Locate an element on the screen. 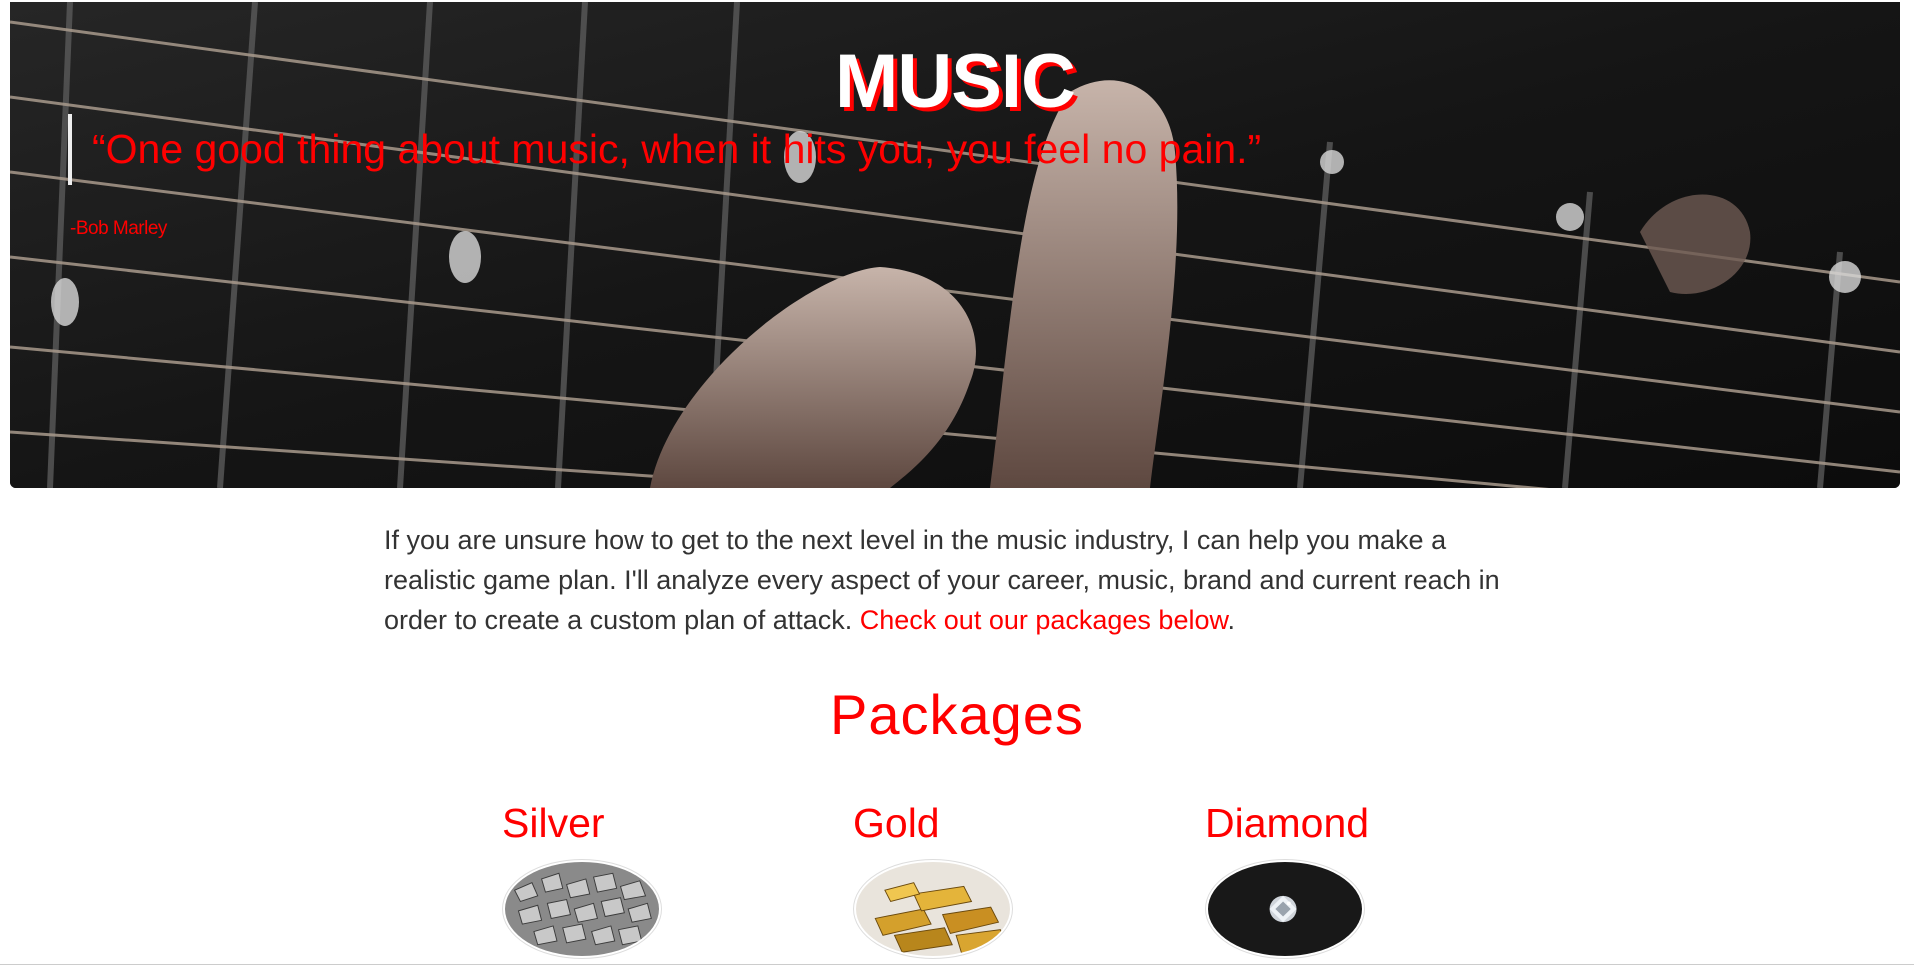 This screenshot has height=968, width=1914. package-silver: Silver is located at coordinates (582, 879).